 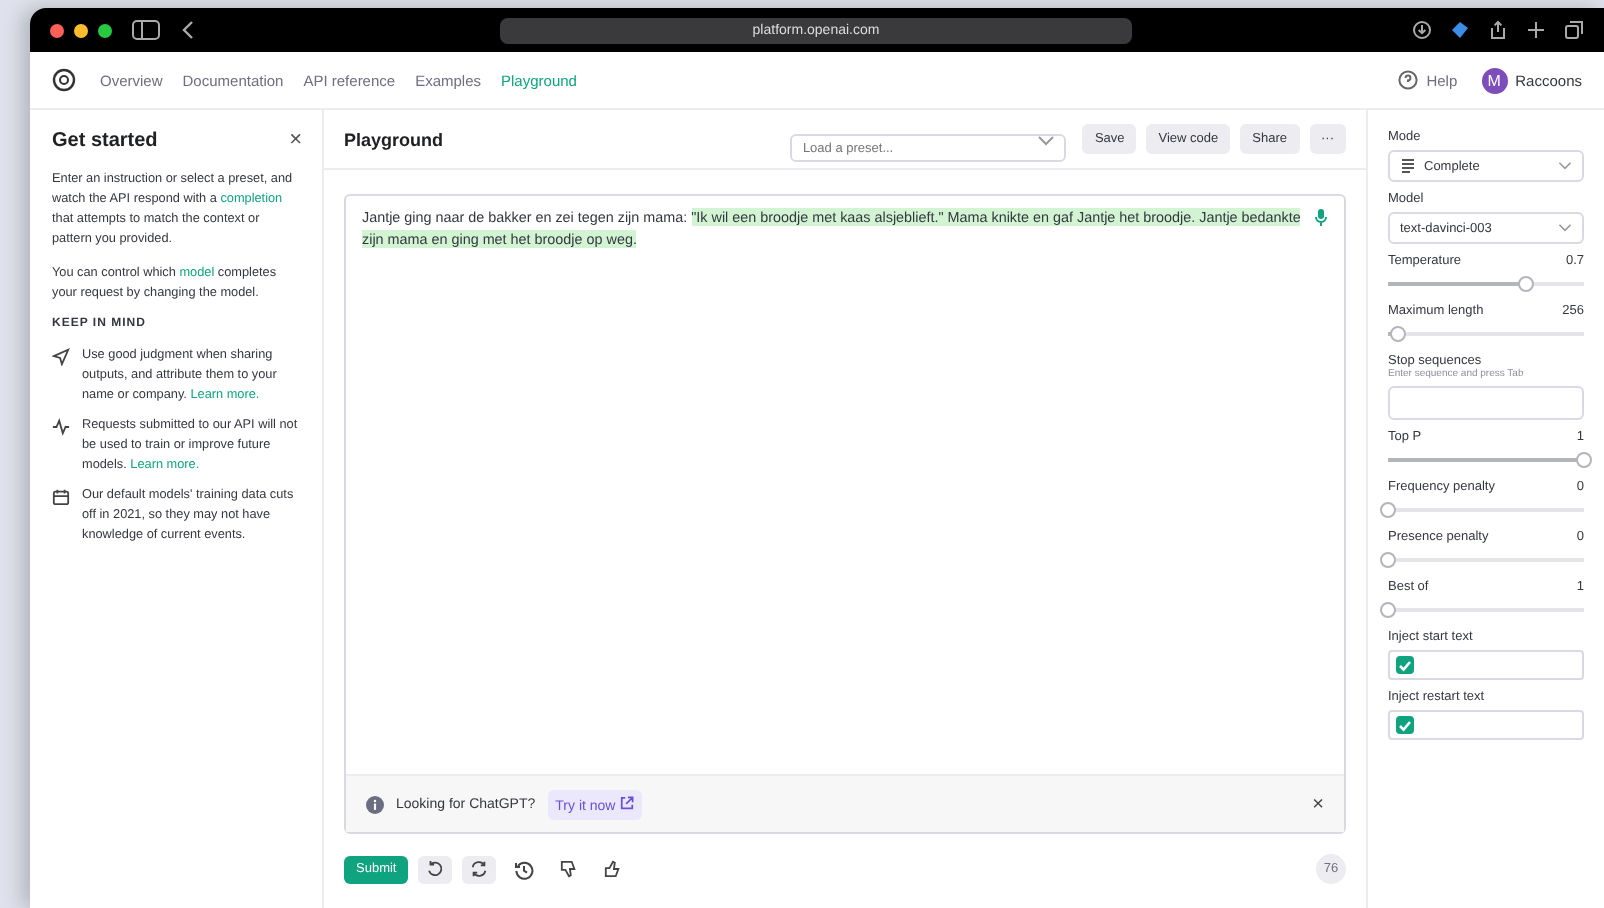 What do you see at coordinates (524, 869) in the screenshot?
I see `history-icon` at bounding box center [524, 869].